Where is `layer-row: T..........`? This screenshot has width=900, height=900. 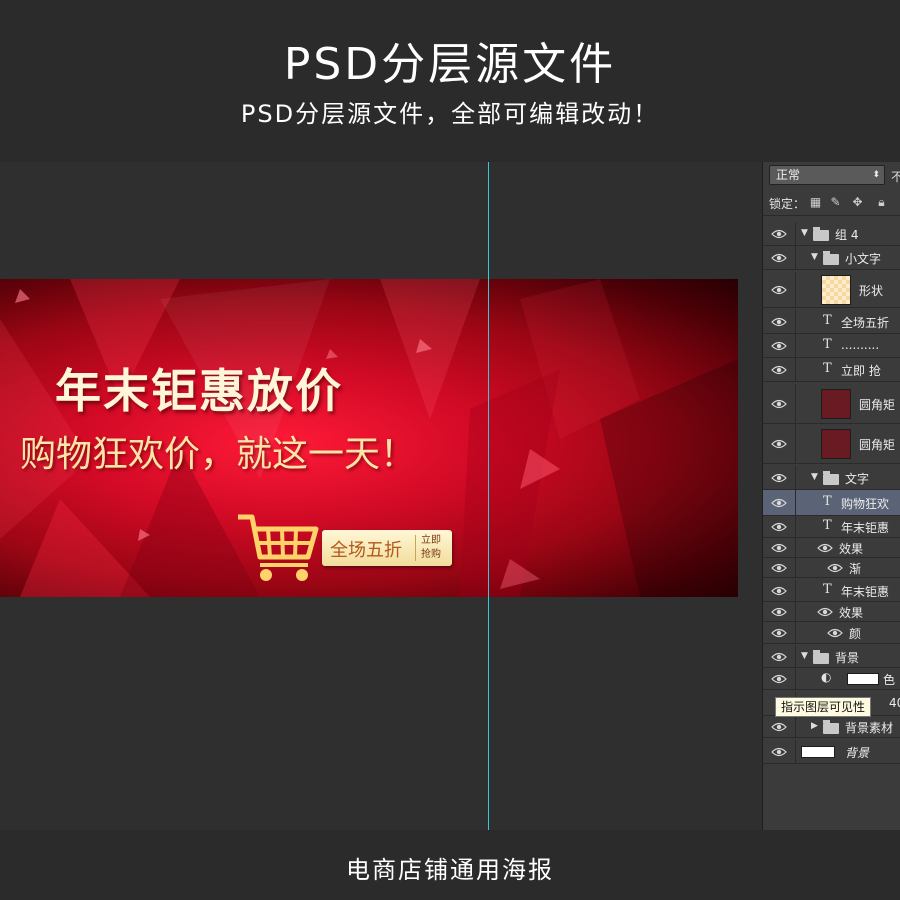 layer-row: T.......... is located at coordinates (831, 346).